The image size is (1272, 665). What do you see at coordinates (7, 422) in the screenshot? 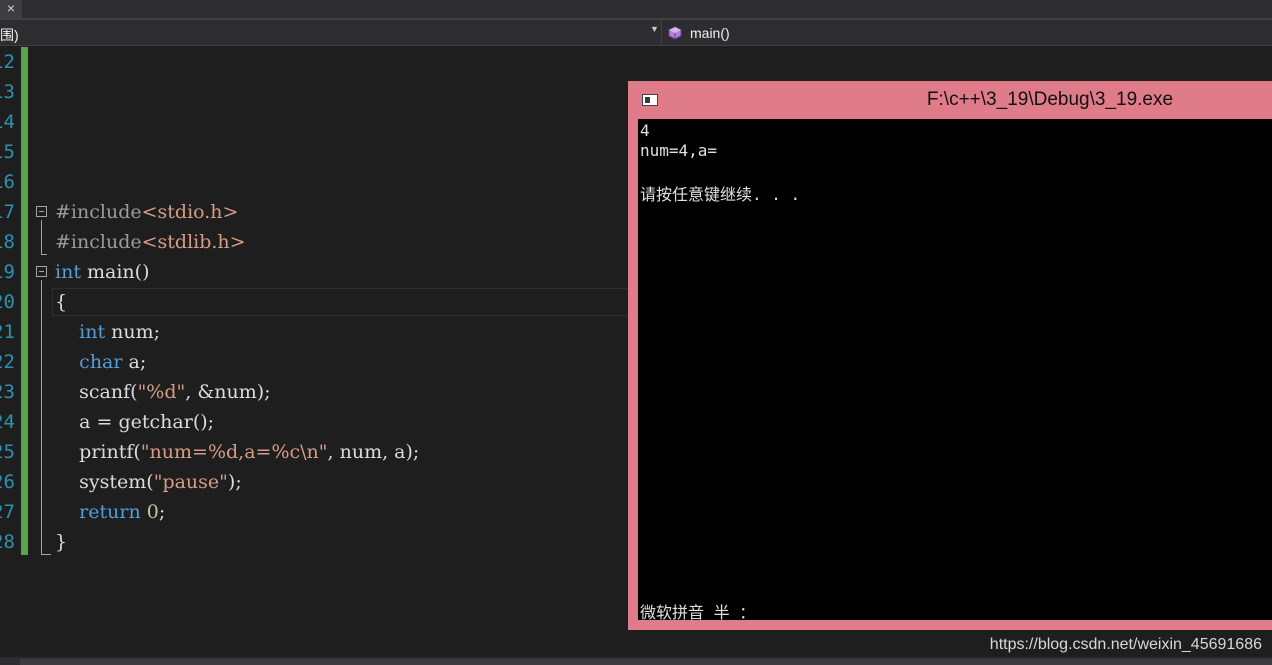
I see `line-number: 24` at bounding box center [7, 422].